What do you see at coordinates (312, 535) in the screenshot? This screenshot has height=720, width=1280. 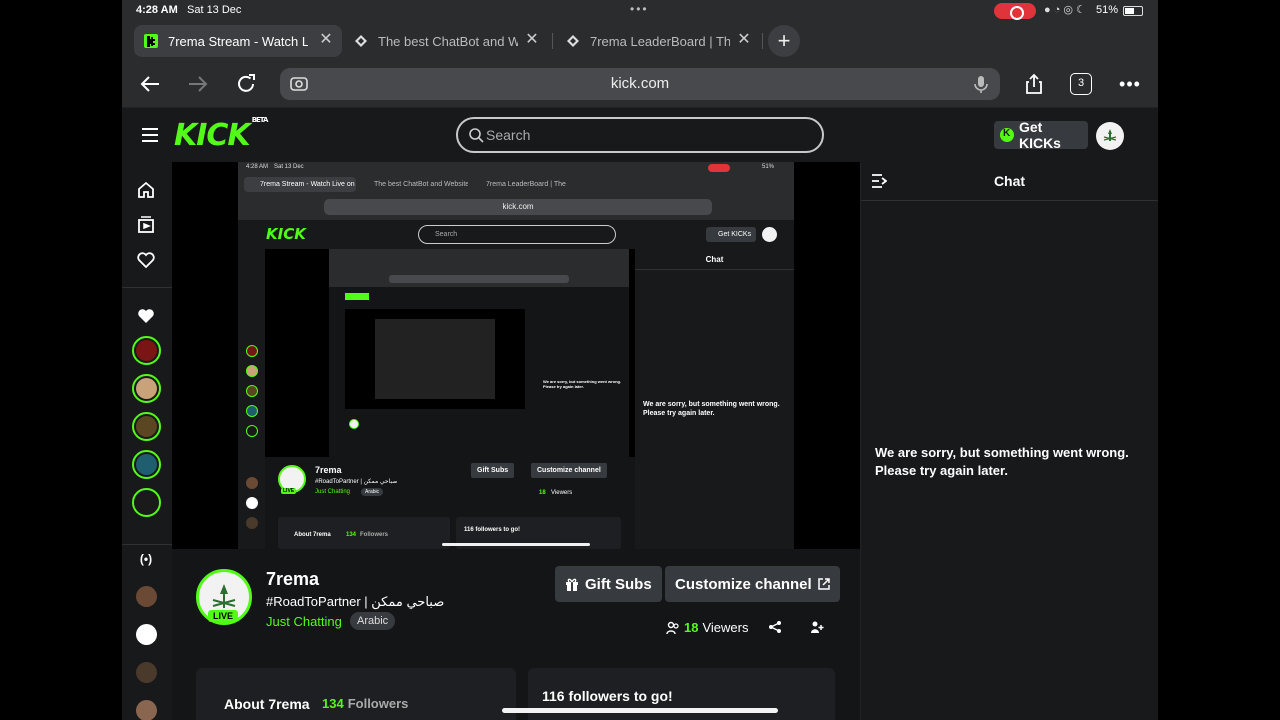 I see `video-about-label: About 7rema` at bounding box center [312, 535].